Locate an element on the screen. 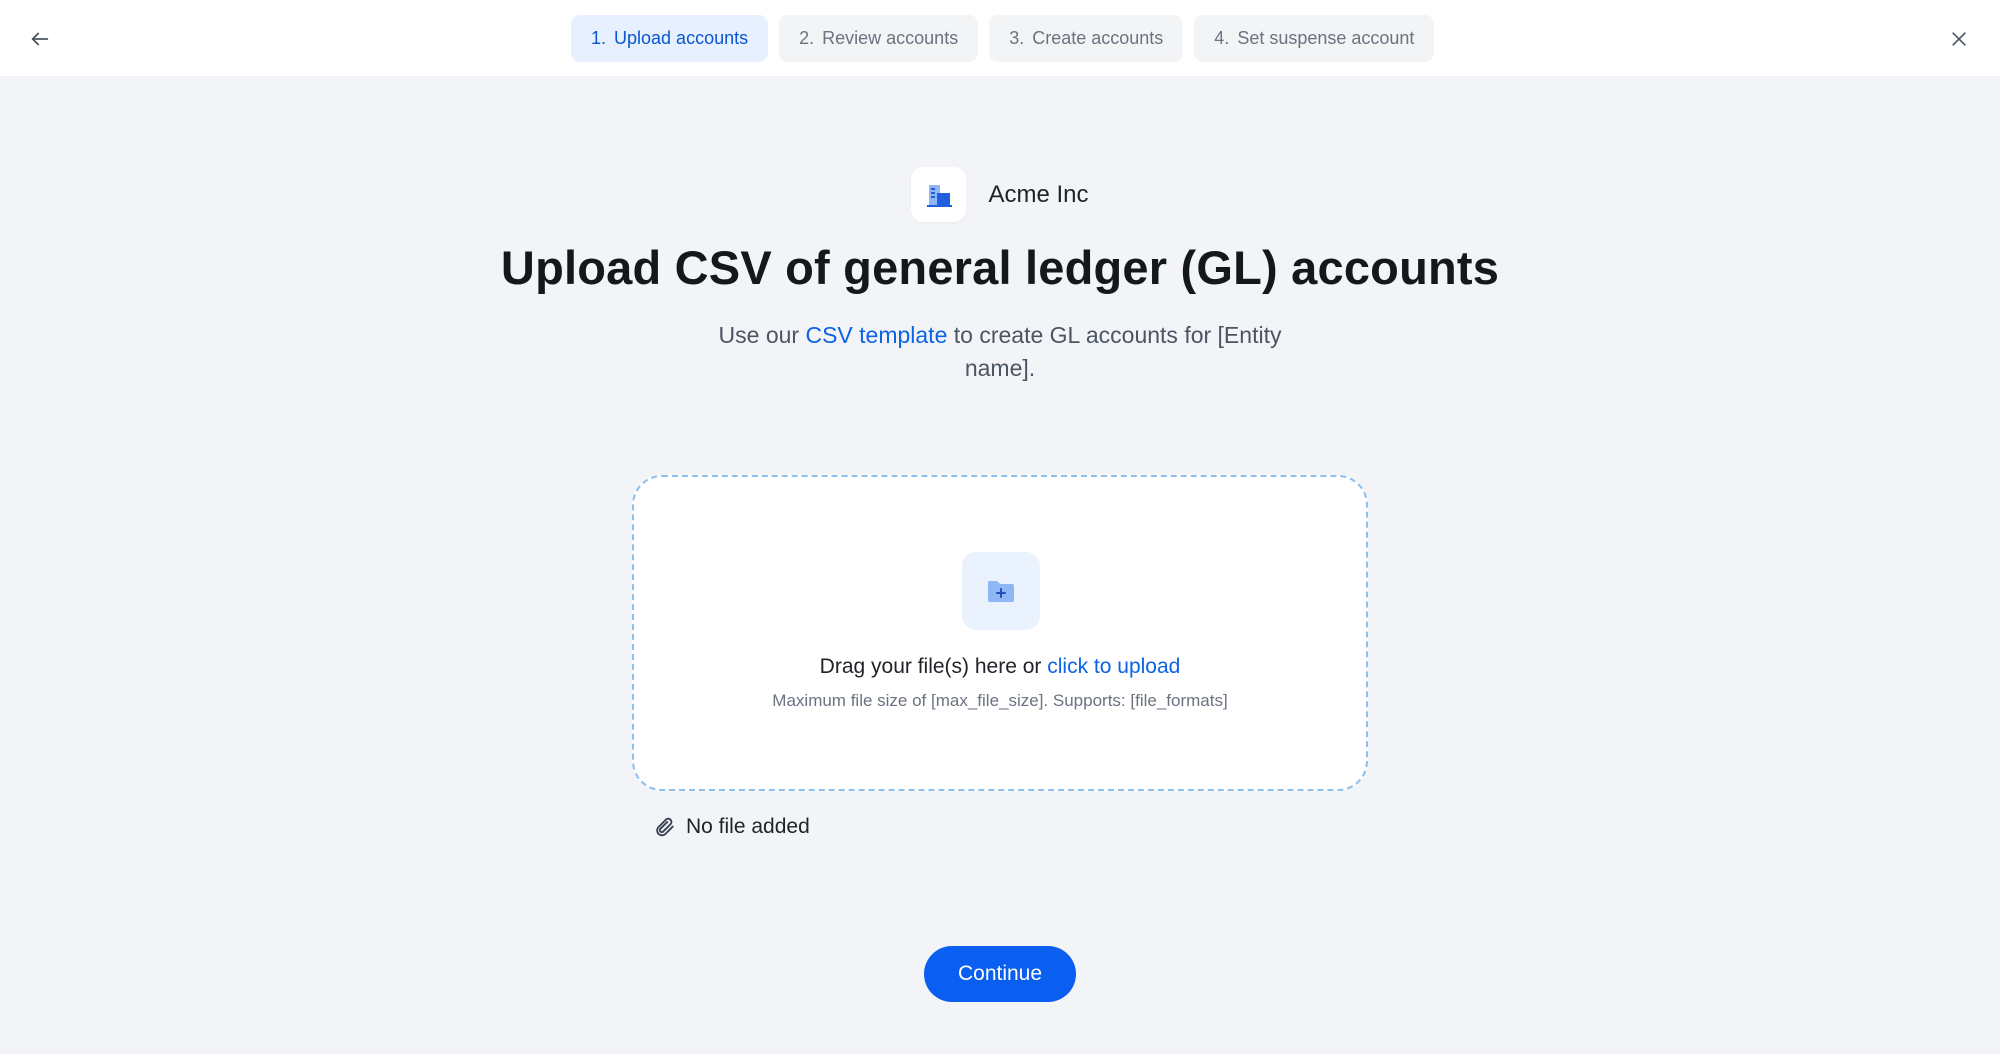 The width and height of the screenshot is (2000, 1054). file-status-text: No file added is located at coordinates (748, 826).